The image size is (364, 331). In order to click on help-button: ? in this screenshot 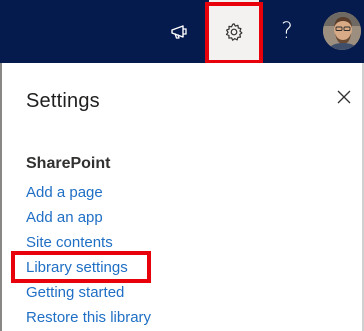, I will do `click(287, 31)`.